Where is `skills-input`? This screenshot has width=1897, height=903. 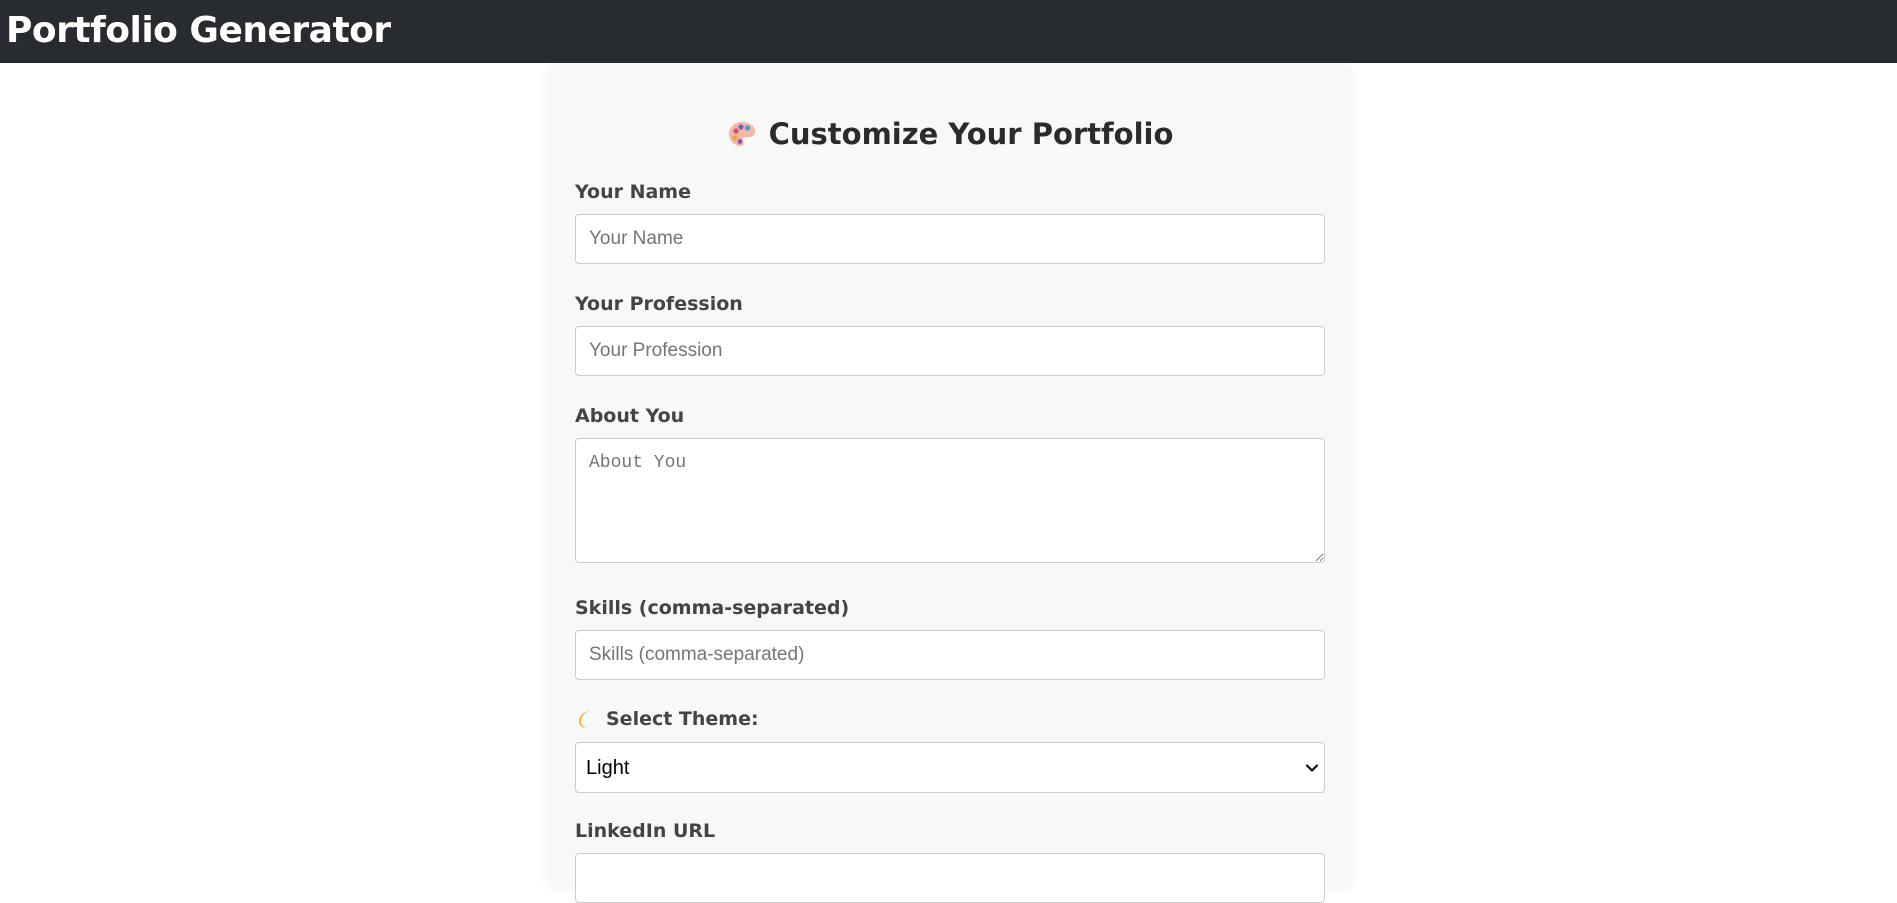 skills-input is located at coordinates (950, 655).